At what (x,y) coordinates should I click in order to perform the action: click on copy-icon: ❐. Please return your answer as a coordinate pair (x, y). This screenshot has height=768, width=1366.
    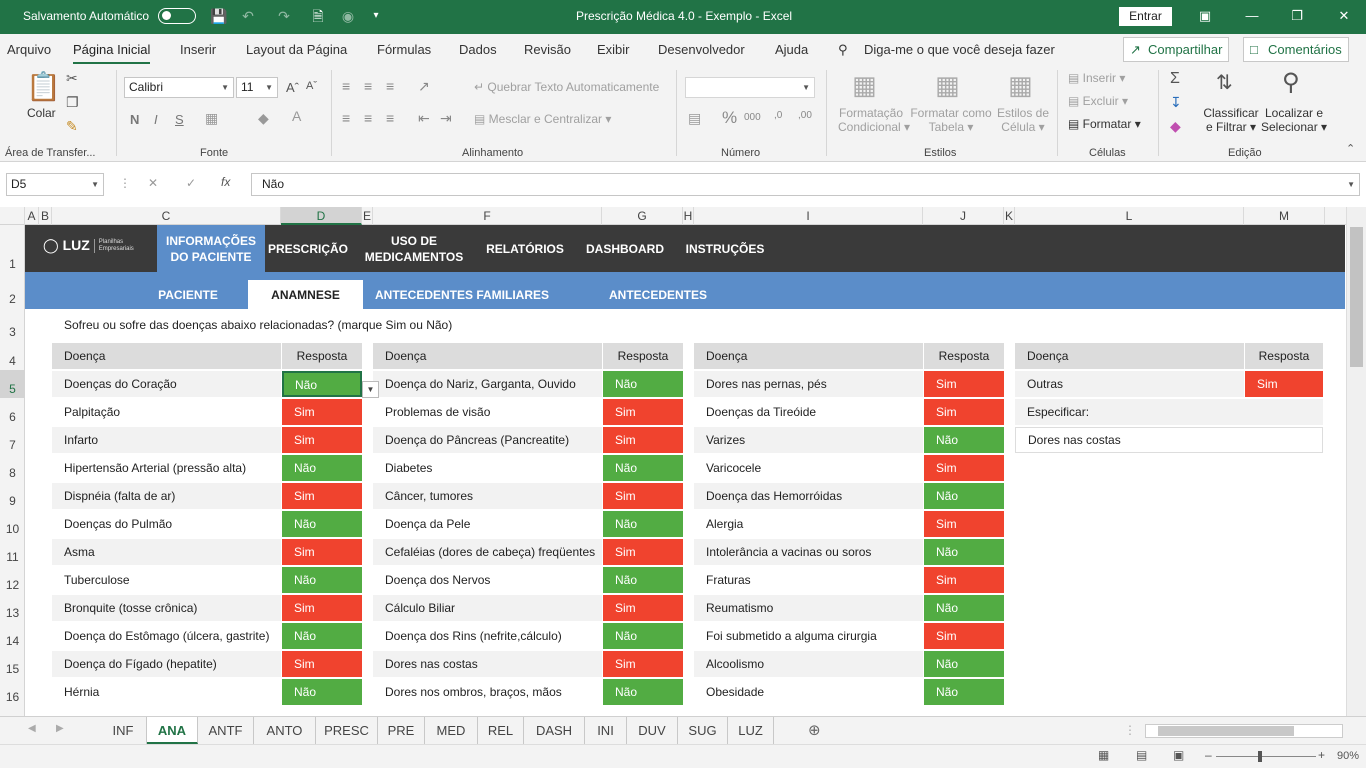
    Looking at the image, I should click on (72, 102).